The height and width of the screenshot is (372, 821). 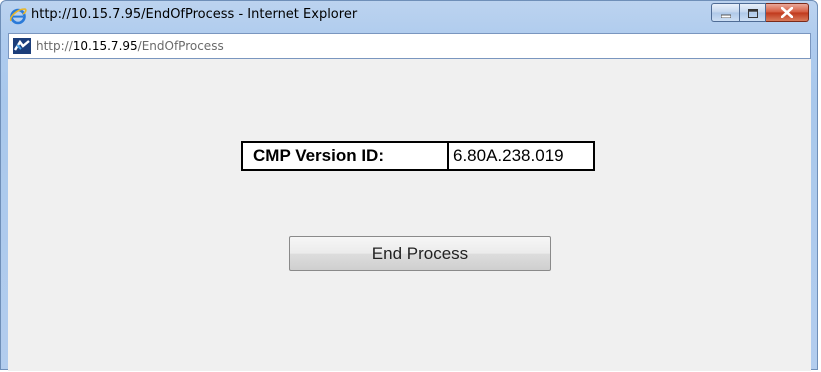 I want to click on url-path: /EndOfProcess, so click(x=180, y=46).